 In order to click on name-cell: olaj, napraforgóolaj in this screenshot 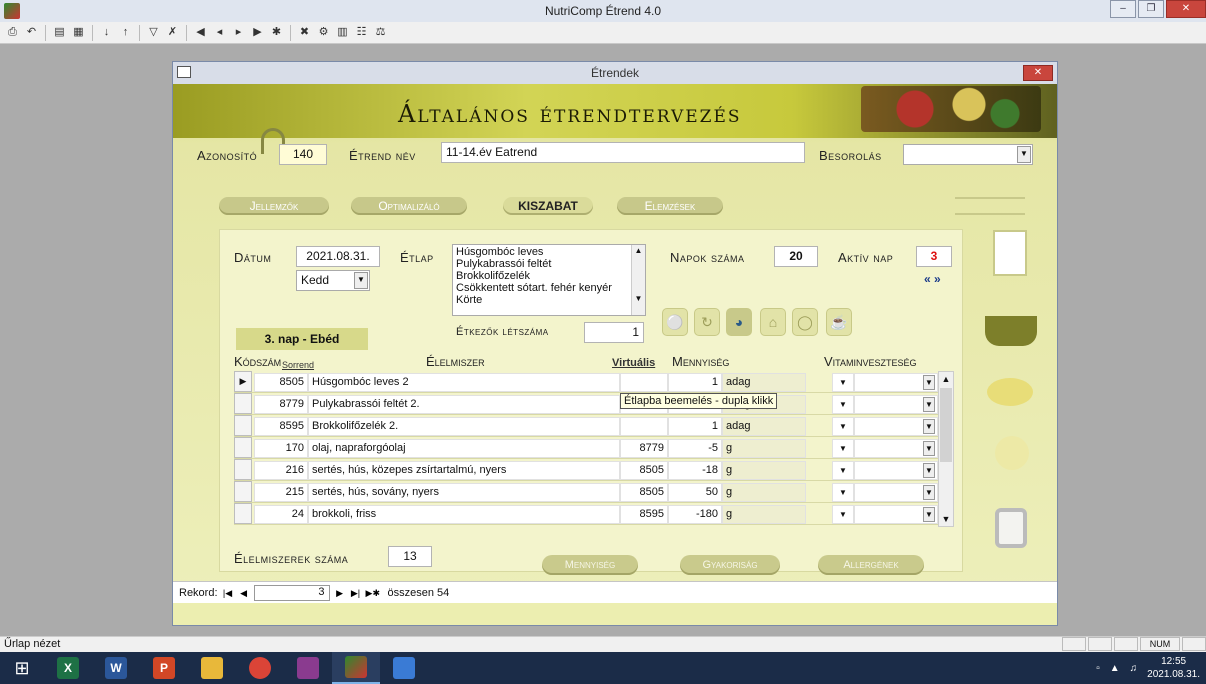, I will do `click(464, 448)`.